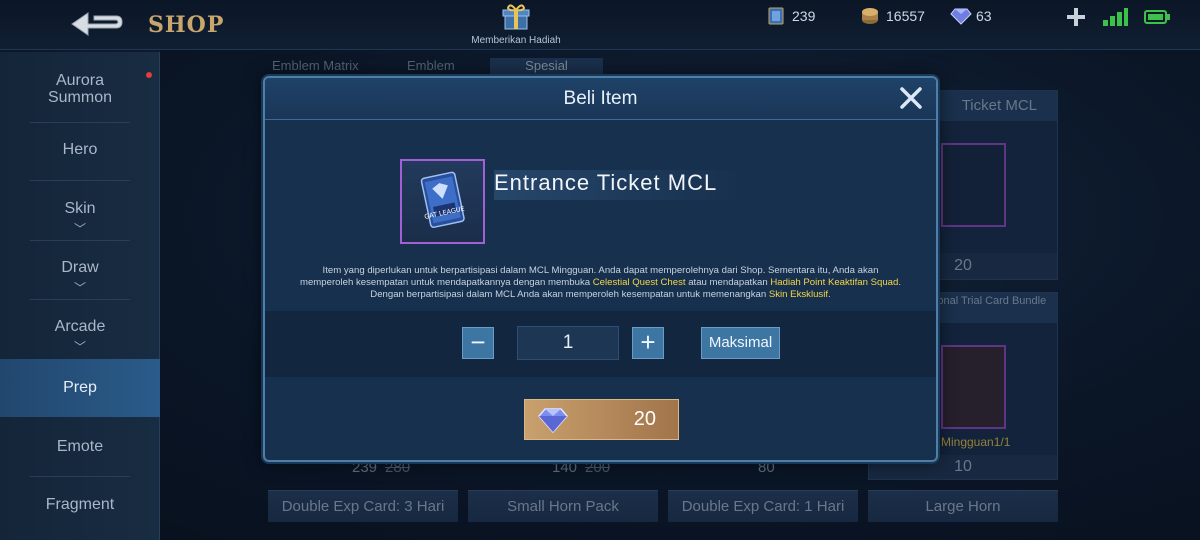 The image size is (1200, 540). I want to click on diamond-counter: 63, so click(971, 16).